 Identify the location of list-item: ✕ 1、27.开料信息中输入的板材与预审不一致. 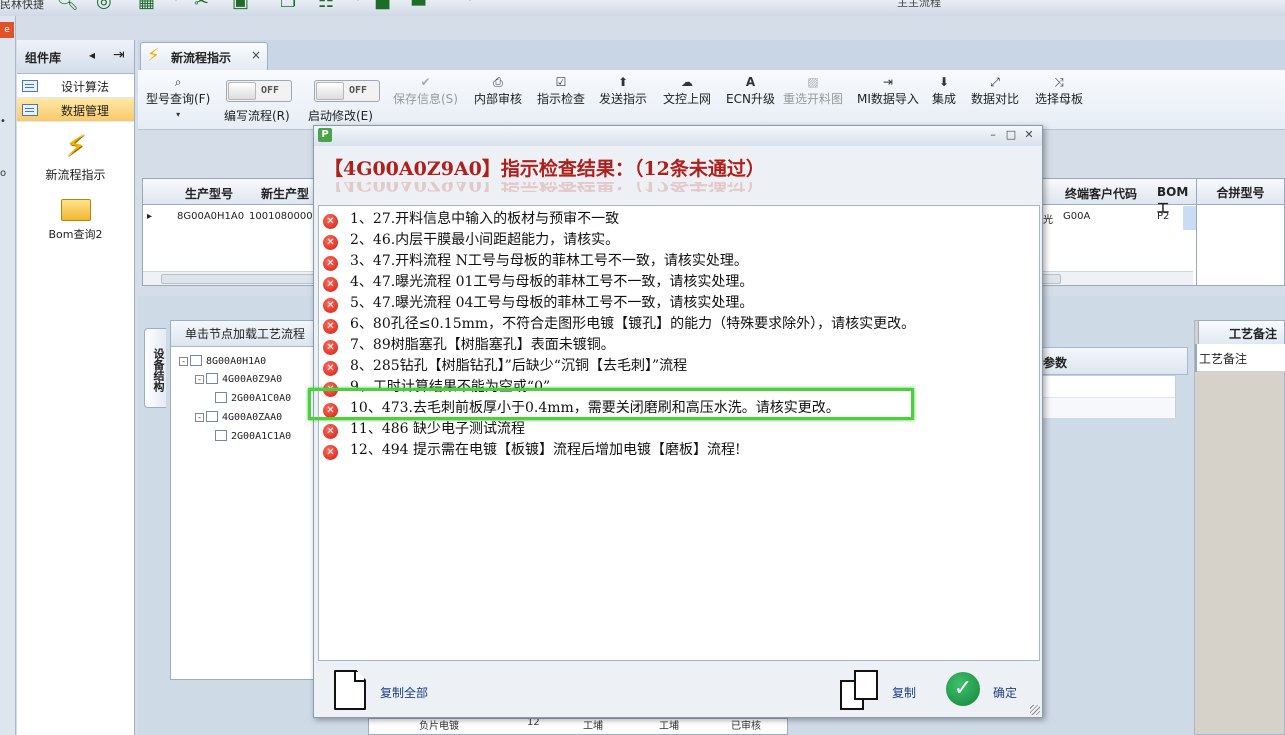
(471, 218).